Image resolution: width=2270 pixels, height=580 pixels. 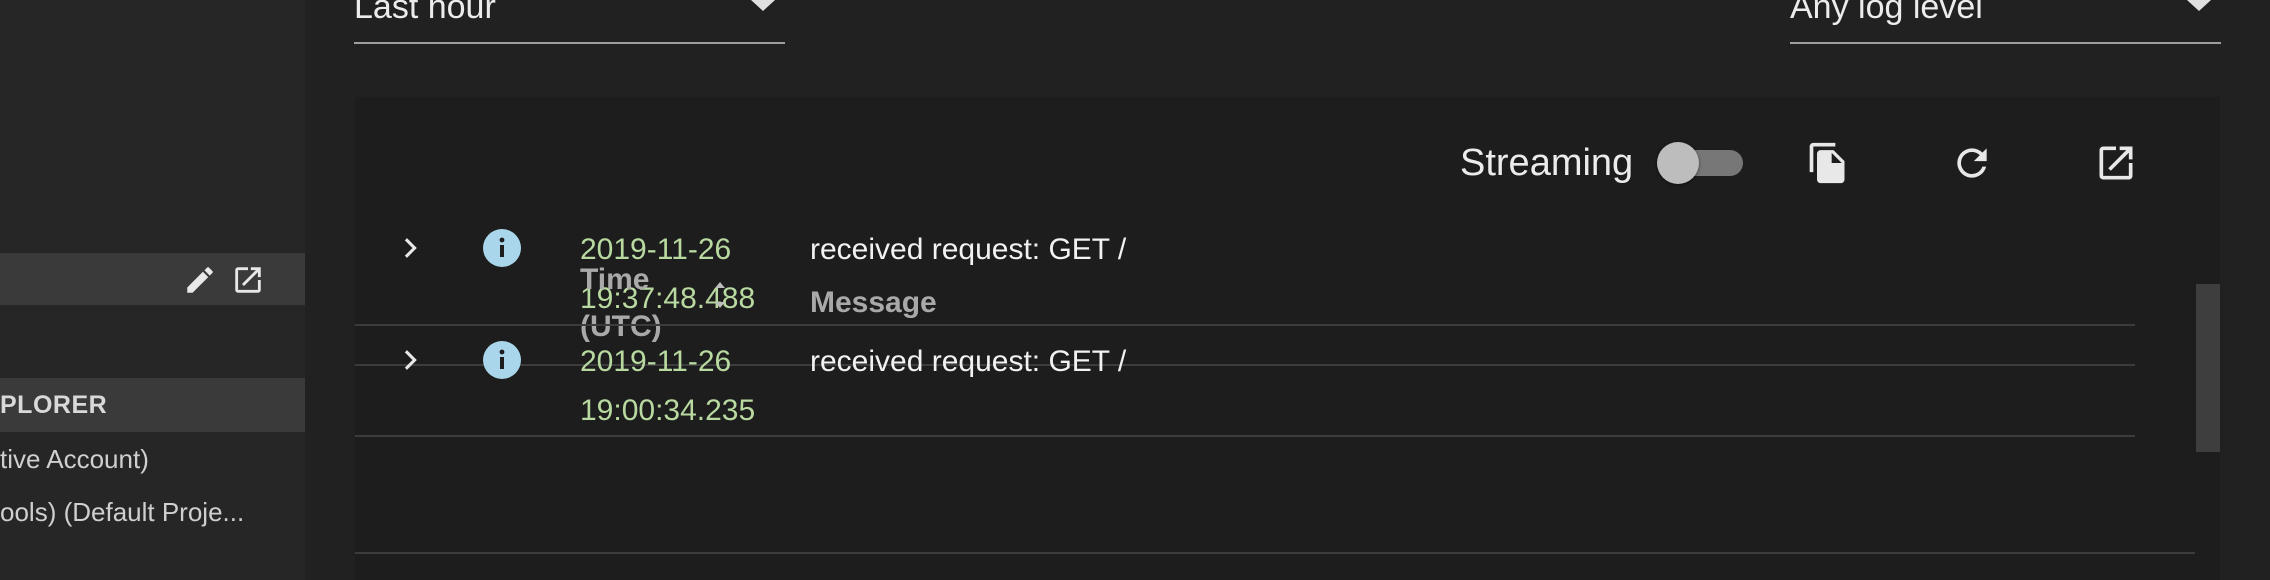 What do you see at coordinates (74, 459) in the screenshot?
I see `sidebar-item-label: tive Account)` at bounding box center [74, 459].